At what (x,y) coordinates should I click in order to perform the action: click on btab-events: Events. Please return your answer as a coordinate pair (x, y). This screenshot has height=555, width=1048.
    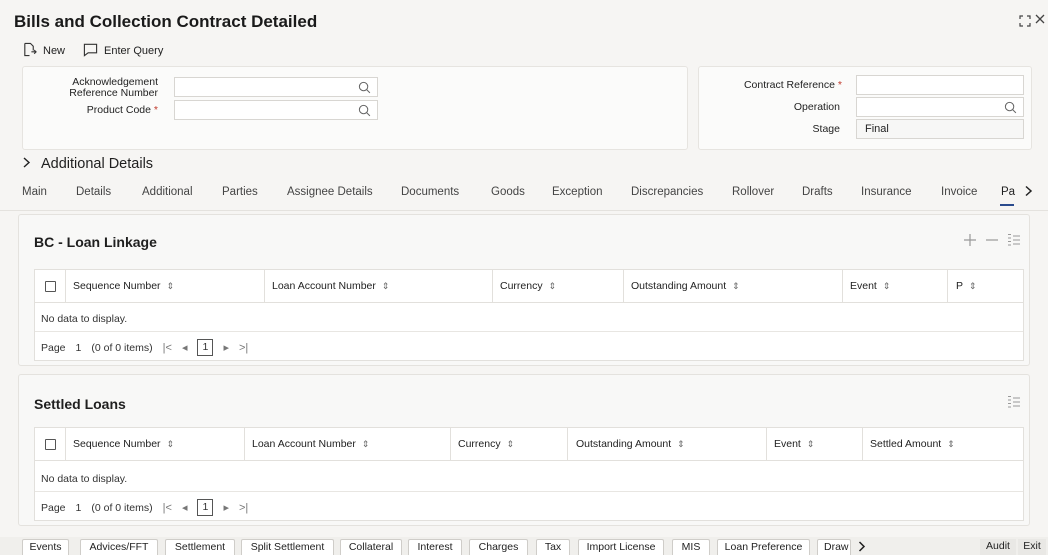
    Looking at the image, I should click on (45, 547).